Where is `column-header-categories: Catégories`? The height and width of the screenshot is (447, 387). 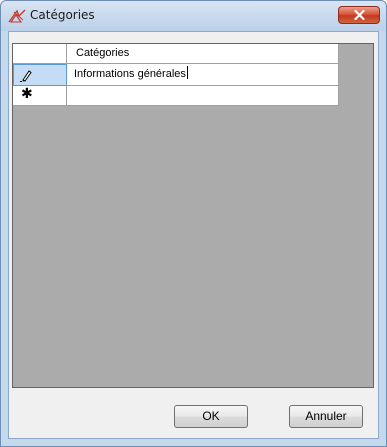
column-header-categories: Catégories is located at coordinates (203, 54).